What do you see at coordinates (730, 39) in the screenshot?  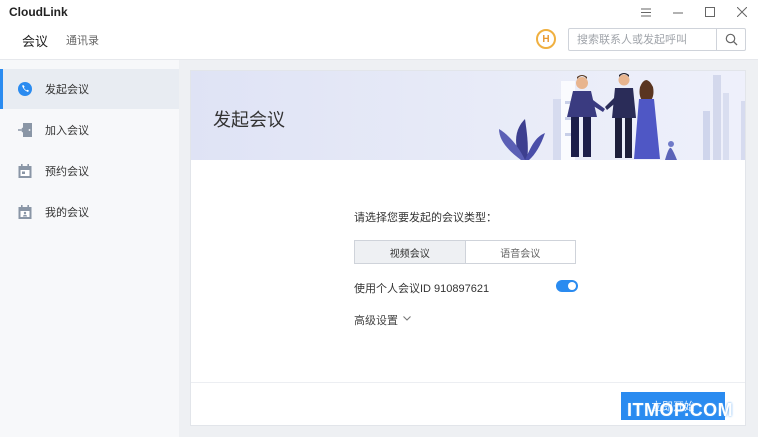 I see `search-icon` at bounding box center [730, 39].